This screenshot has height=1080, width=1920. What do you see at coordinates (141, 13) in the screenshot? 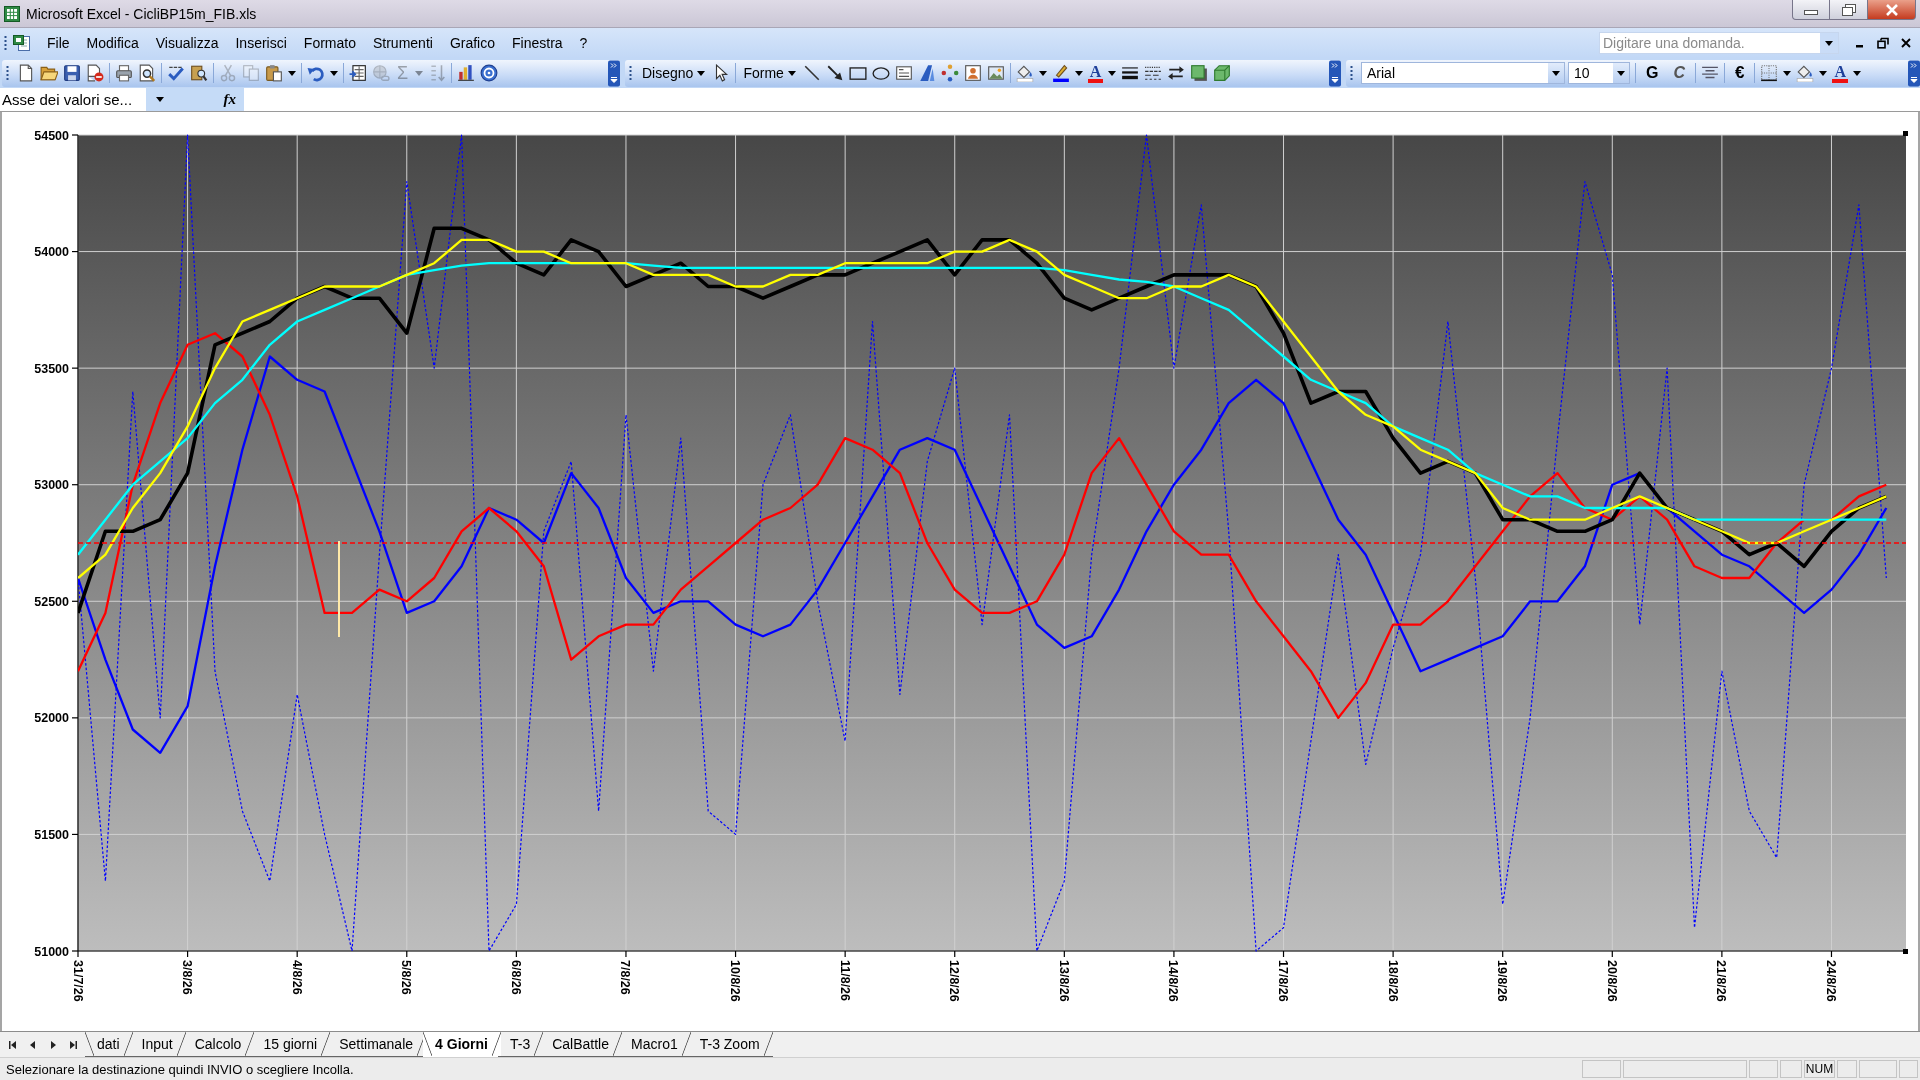
I see `window-title: Microsoft Excel - CicliBP15m_FIB.xls` at bounding box center [141, 13].